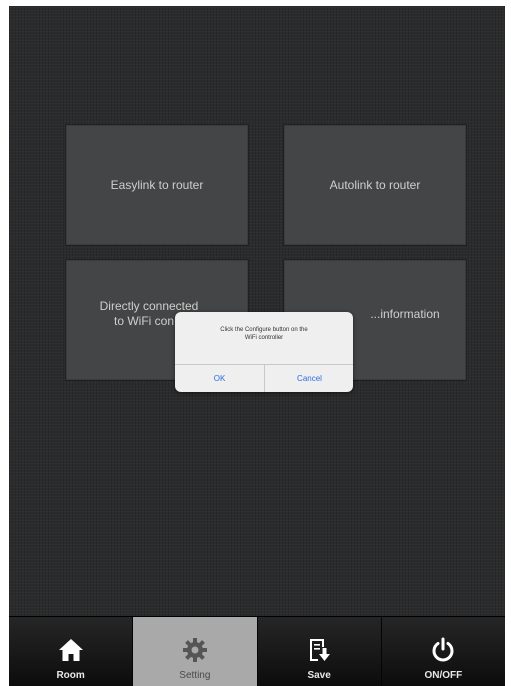  I want to click on home-icon, so click(70, 650).